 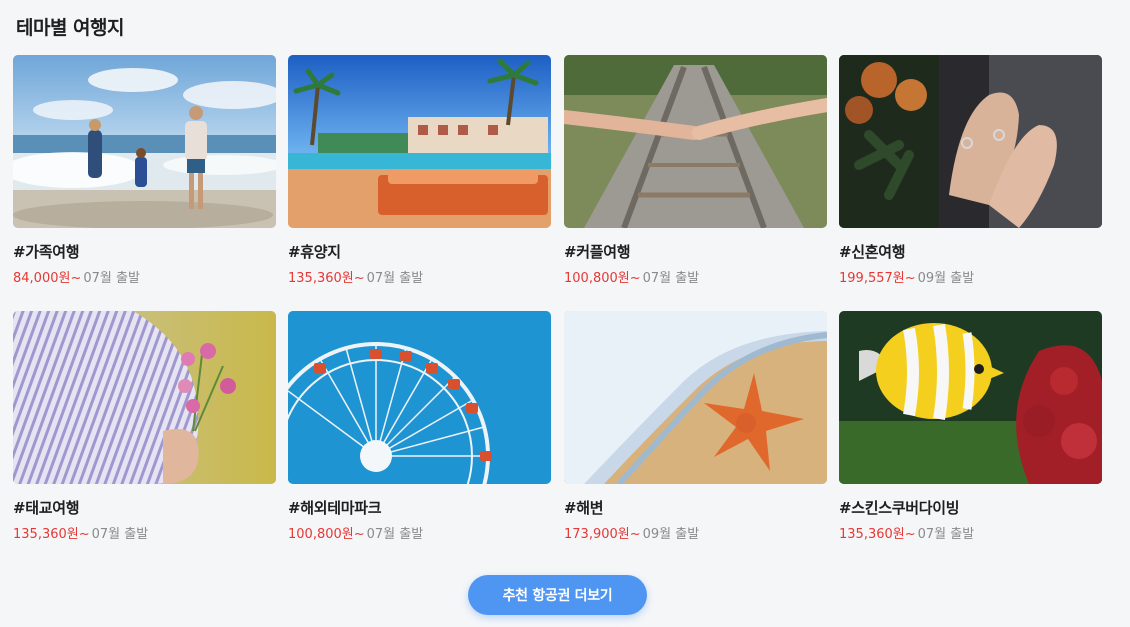 I want to click on card-price-line: 173,900원~ 09월 출발, so click(x=695, y=532).